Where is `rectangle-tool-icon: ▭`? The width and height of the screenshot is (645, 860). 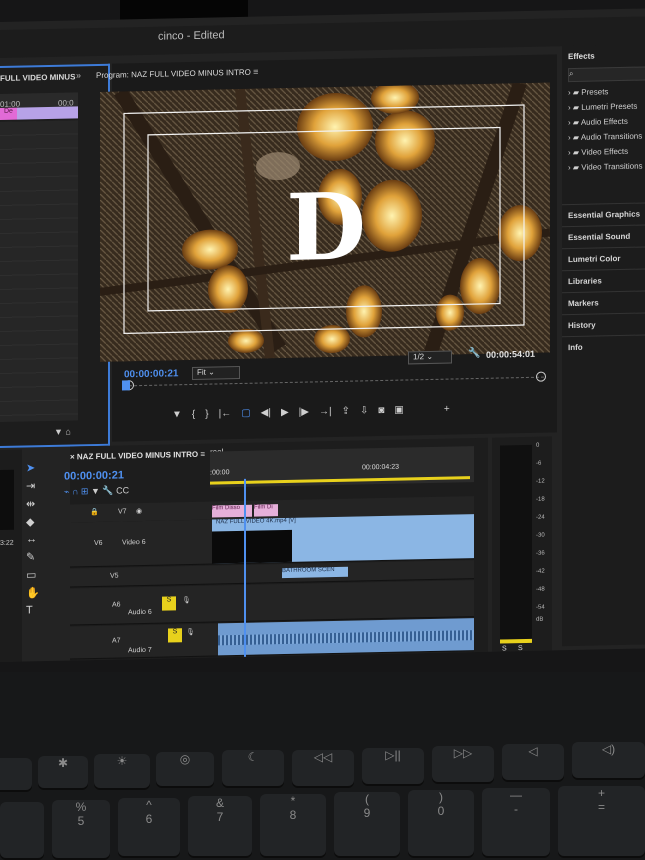
rectangle-tool-icon: ▭ is located at coordinates (37, 574).